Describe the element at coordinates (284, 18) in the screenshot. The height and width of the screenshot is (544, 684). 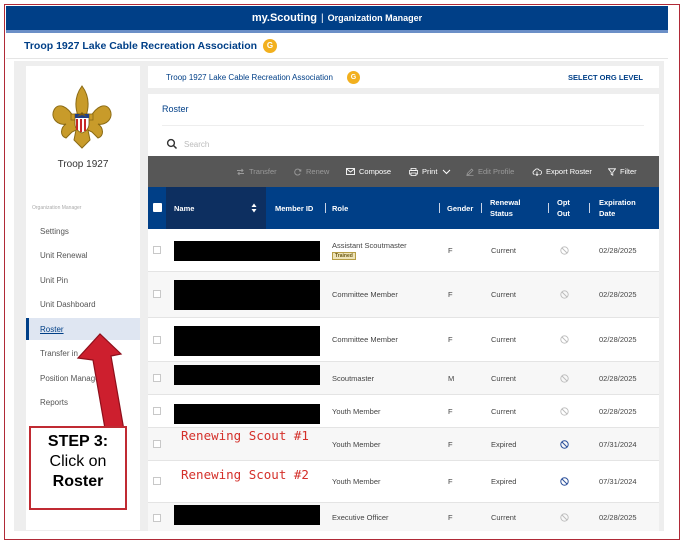
I see `brand-logo: my.Scouting` at that location.